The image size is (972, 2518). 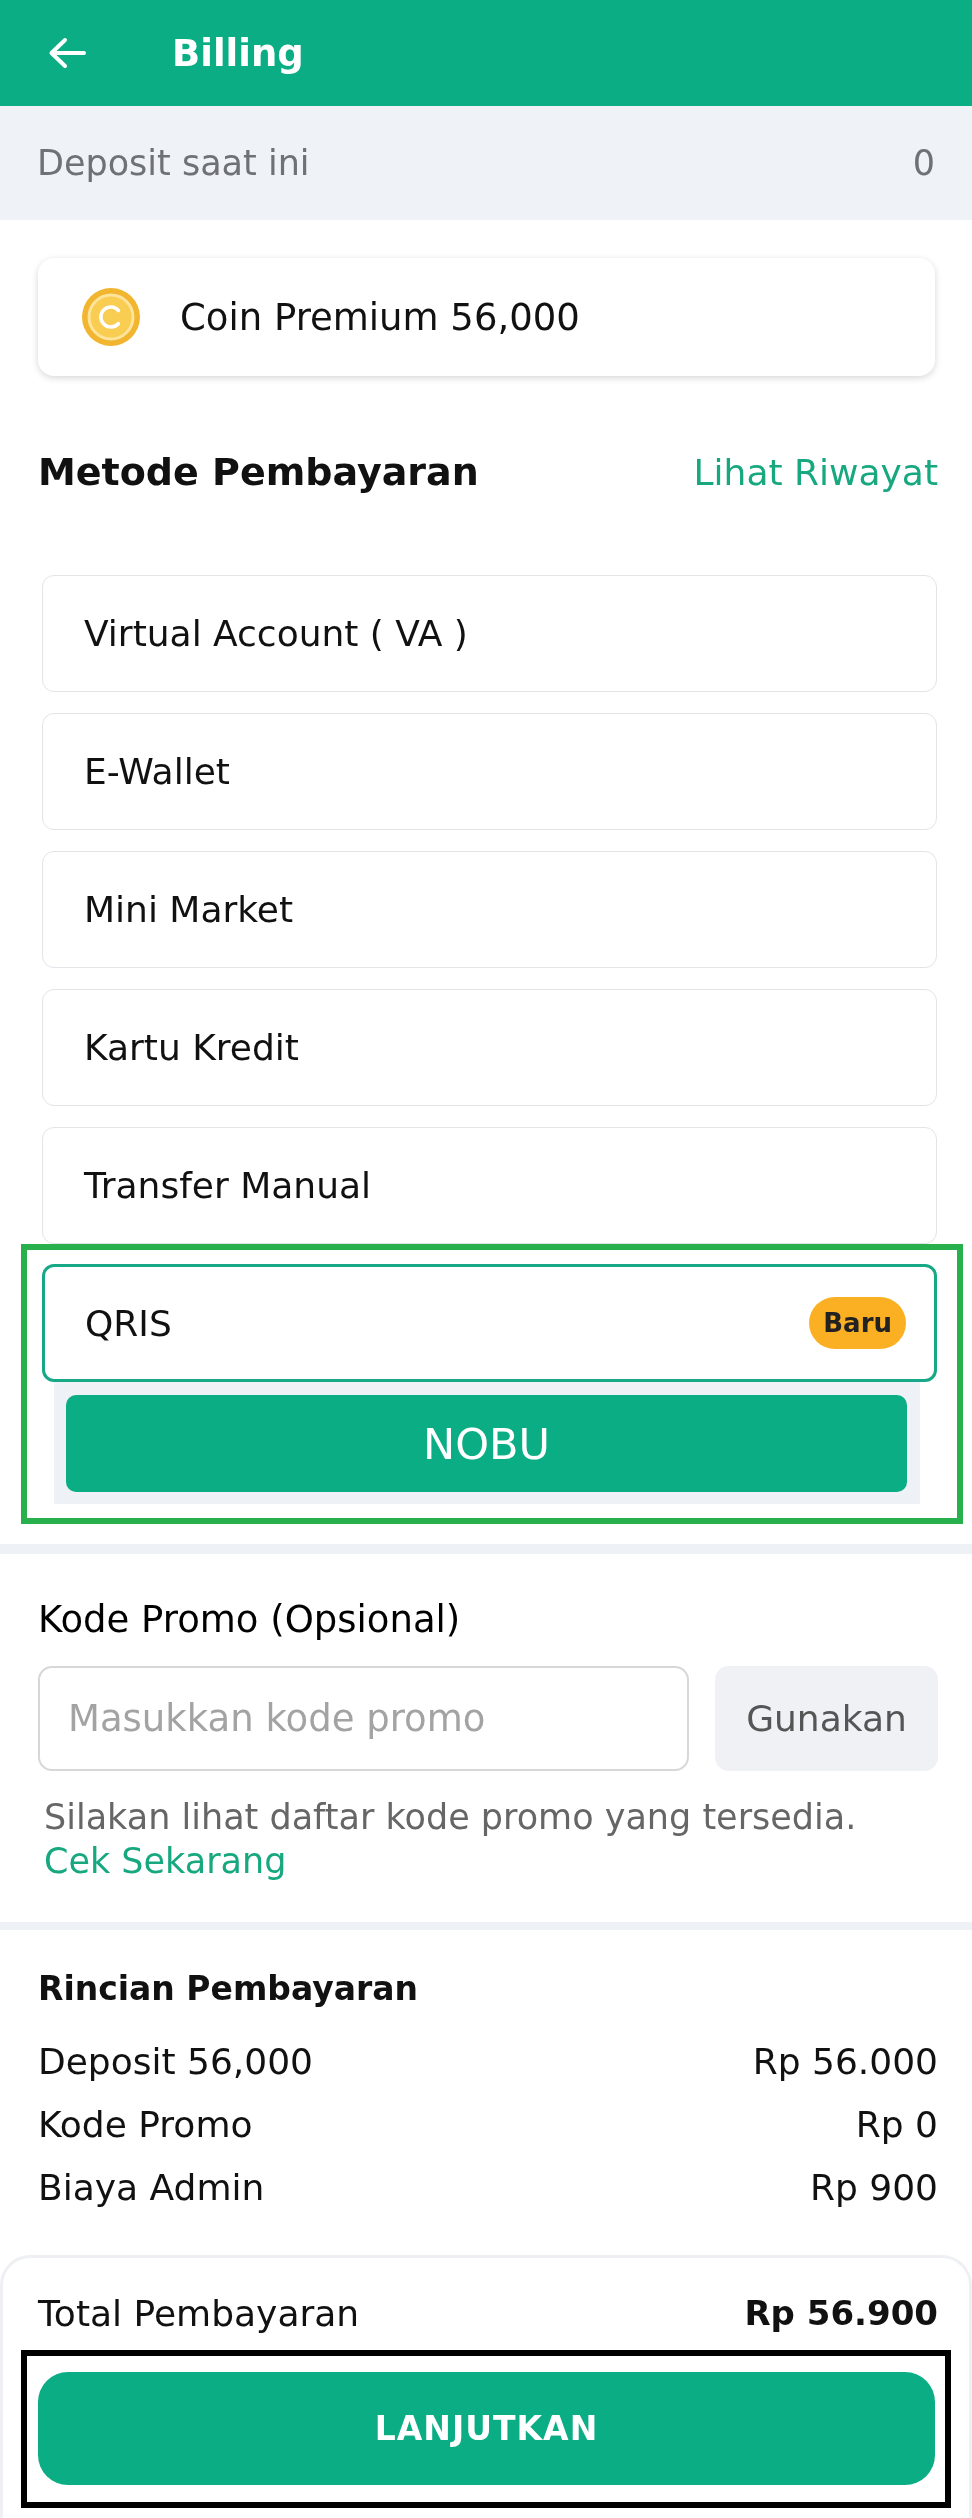 I want to click on breakdown-title: Rincian Pembayaran, so click(x=228, y=1989).